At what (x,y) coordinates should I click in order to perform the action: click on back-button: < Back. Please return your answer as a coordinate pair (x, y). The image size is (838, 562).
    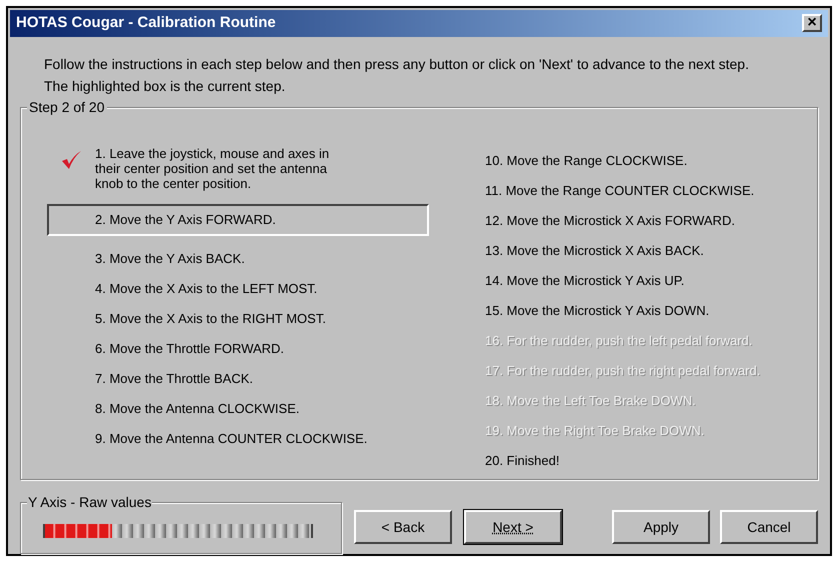
    Looking at the image, I should click on (403, 527).